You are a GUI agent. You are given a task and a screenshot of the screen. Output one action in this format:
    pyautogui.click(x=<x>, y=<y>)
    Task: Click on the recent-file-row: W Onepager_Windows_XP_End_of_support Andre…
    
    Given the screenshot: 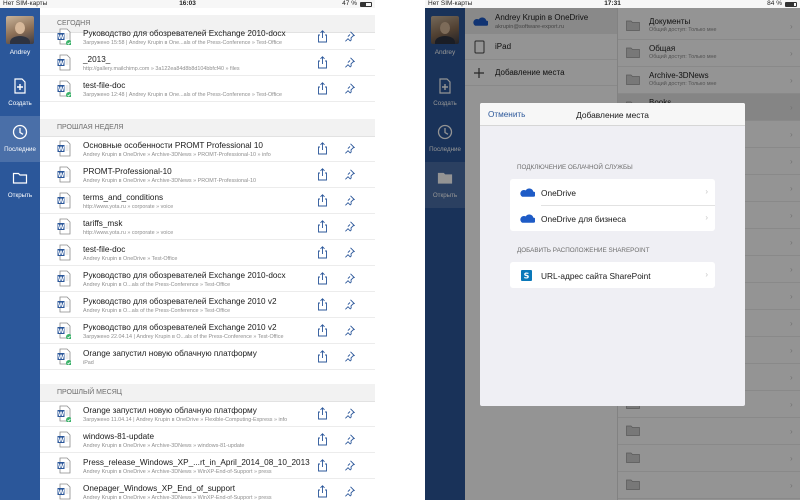 What is the action you would take?
    pyautogui.click(x=207, y=489)
    